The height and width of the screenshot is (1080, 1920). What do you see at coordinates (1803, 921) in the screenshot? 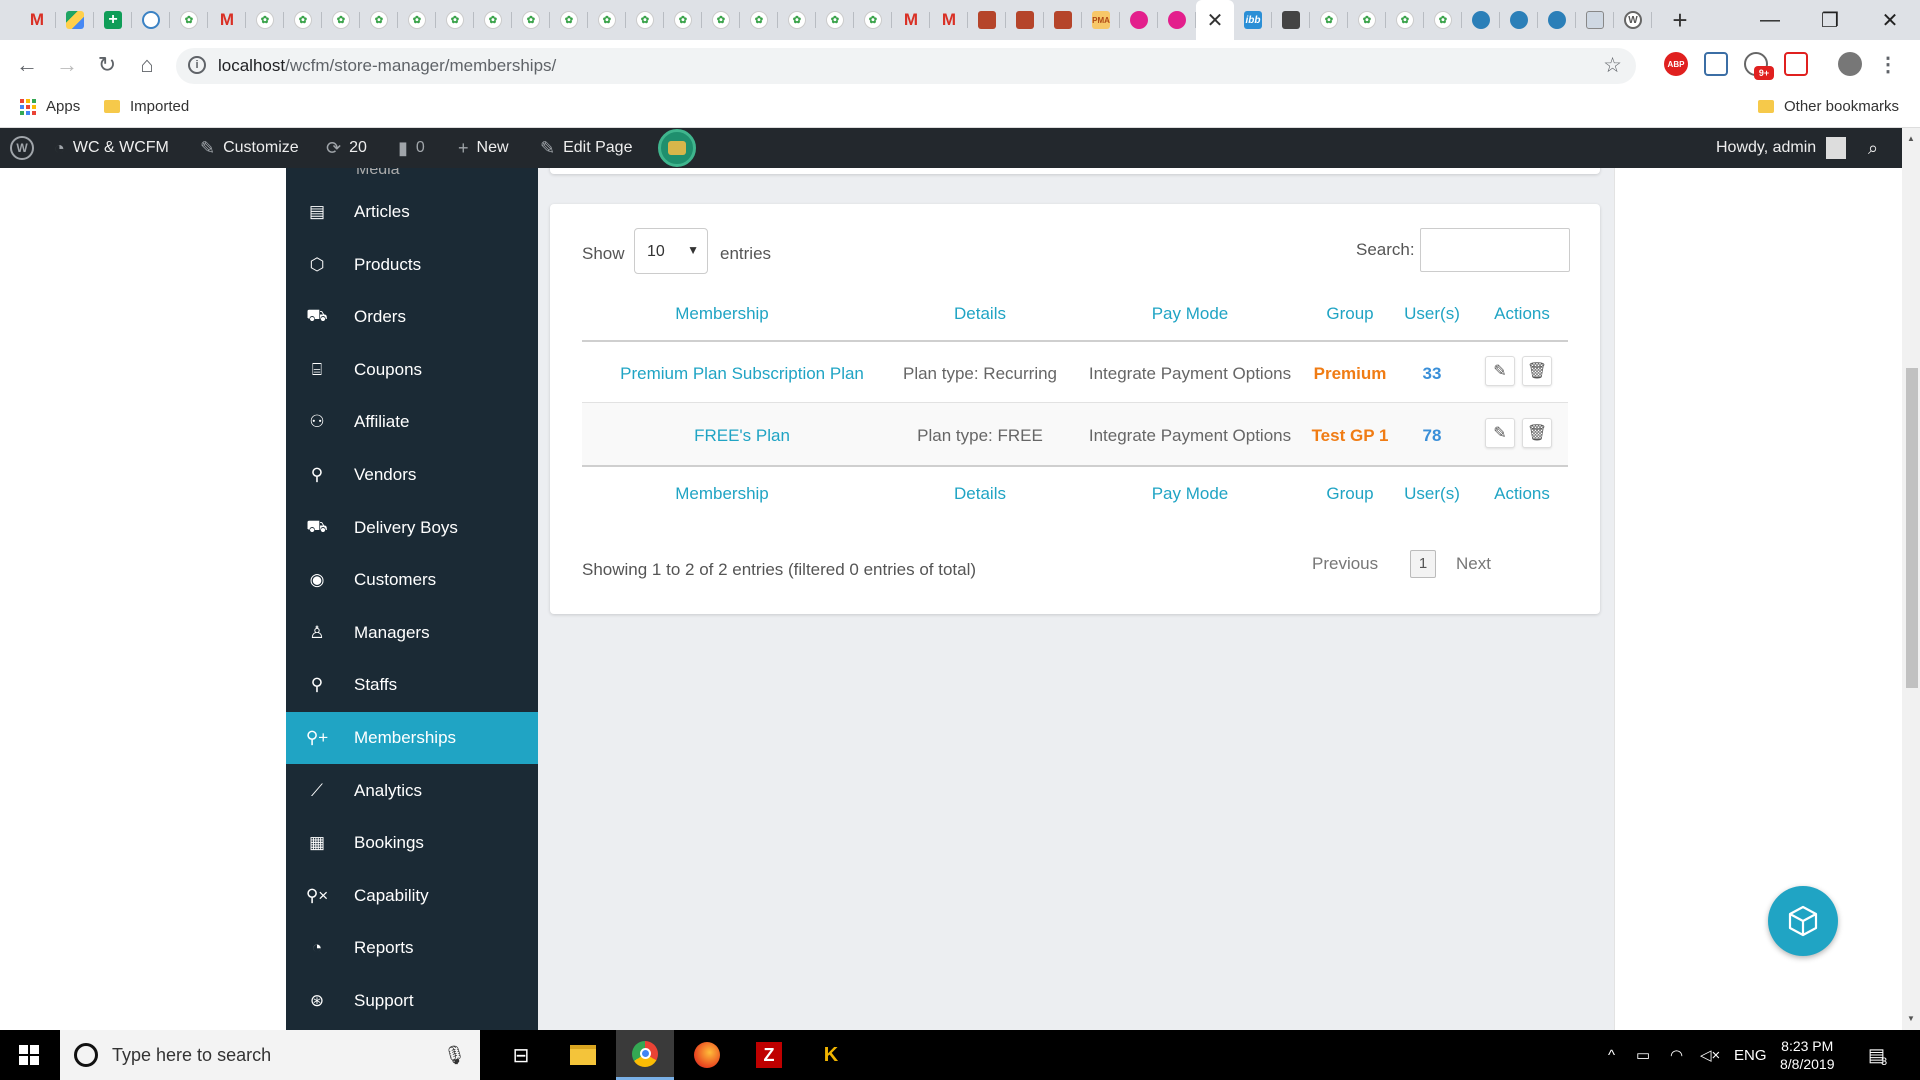
I see `floating-help-button` at bounding box center [1803, 921].